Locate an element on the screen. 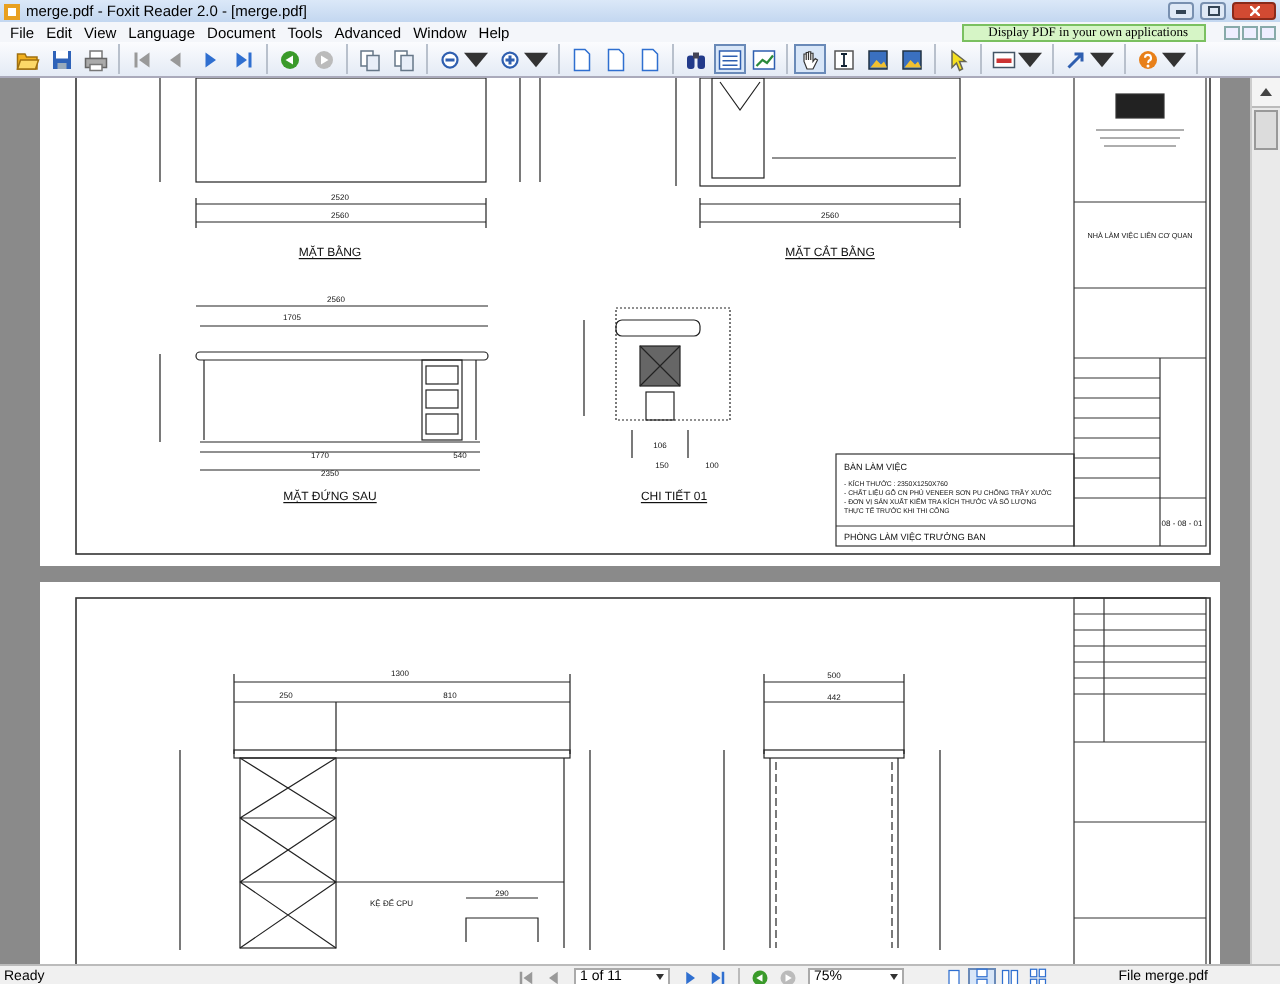 This screenshot has width=1280, height=984. text-cursor-icon is located at coordinates (844, 59).